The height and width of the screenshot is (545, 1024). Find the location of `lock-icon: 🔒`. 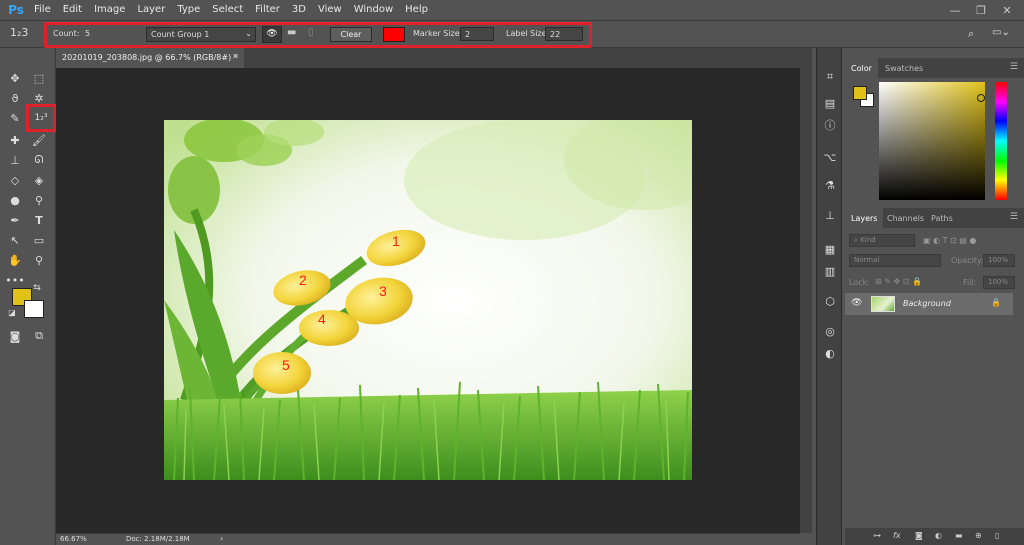

lock-icon: 🔒 is located at coordinates (996, 302).